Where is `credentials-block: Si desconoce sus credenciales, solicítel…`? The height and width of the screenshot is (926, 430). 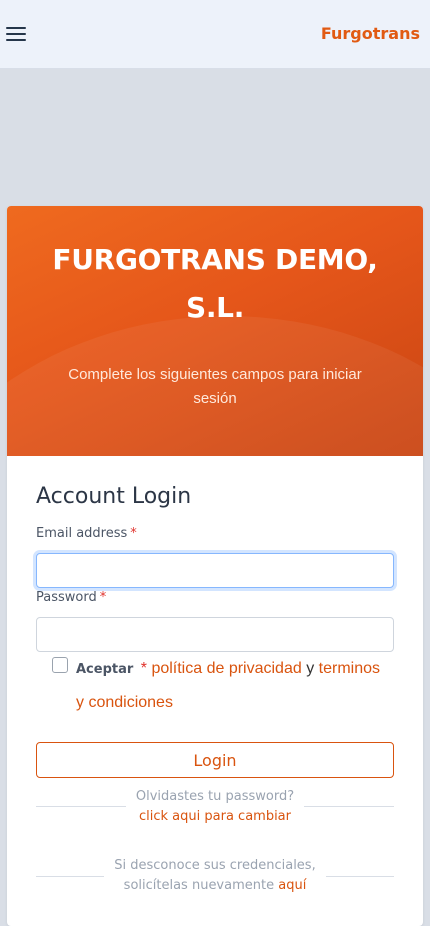
credentials-block: Si desconoce sus credenciales, solicítel… is located at coordinates (215, 876).